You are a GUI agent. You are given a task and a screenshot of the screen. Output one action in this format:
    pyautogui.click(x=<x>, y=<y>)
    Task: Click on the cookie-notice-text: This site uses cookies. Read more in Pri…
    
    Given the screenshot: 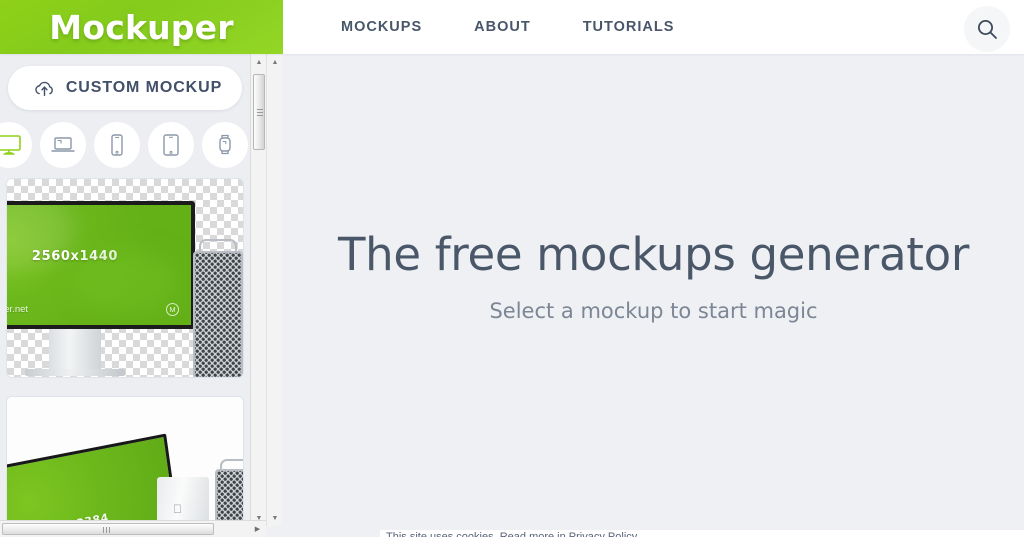 What is the action you would take?
    pyautogui.click(x=512, y=534)
    